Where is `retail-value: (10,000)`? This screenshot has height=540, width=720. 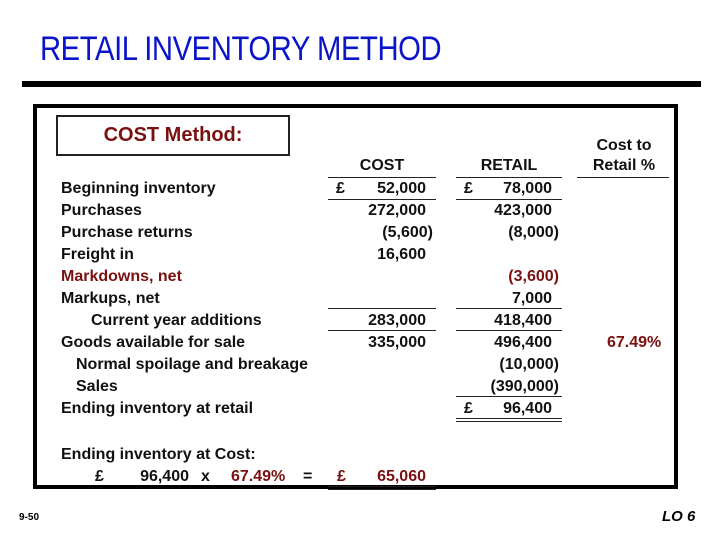
retail-value: (10,000) is located at coordinates (529, 364).